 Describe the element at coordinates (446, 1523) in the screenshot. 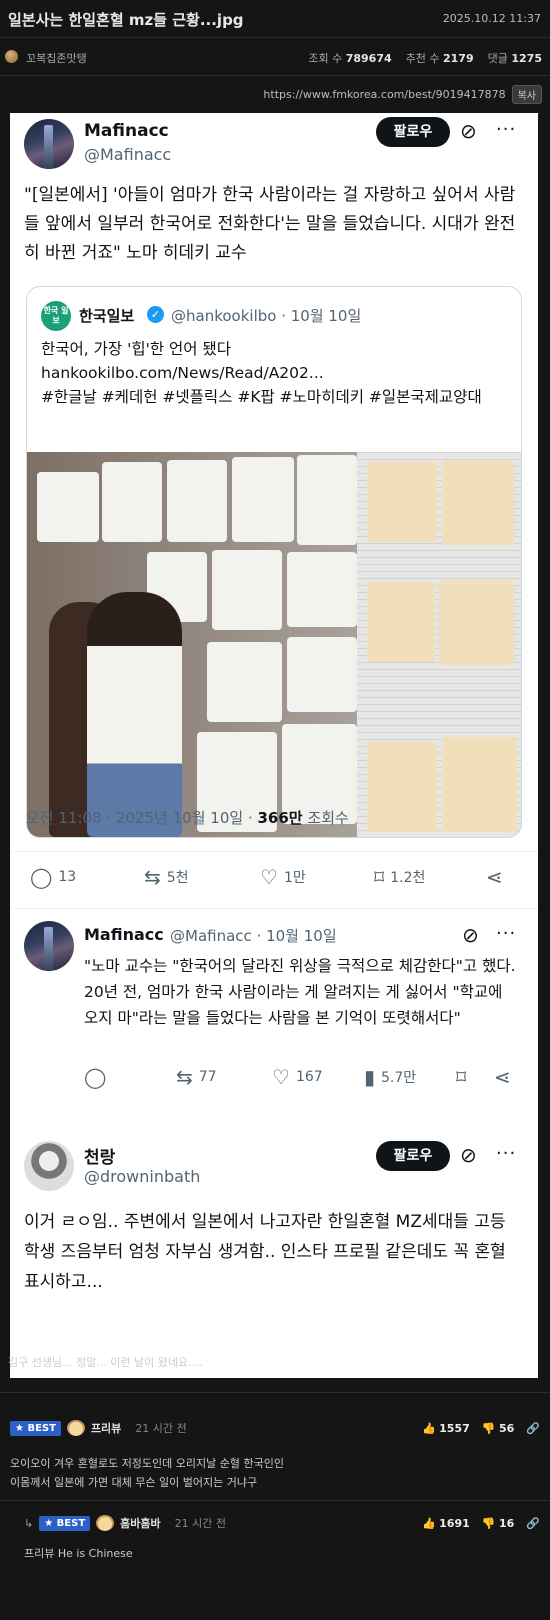

I see `upvote-button-2: 👍 1691` at that location.